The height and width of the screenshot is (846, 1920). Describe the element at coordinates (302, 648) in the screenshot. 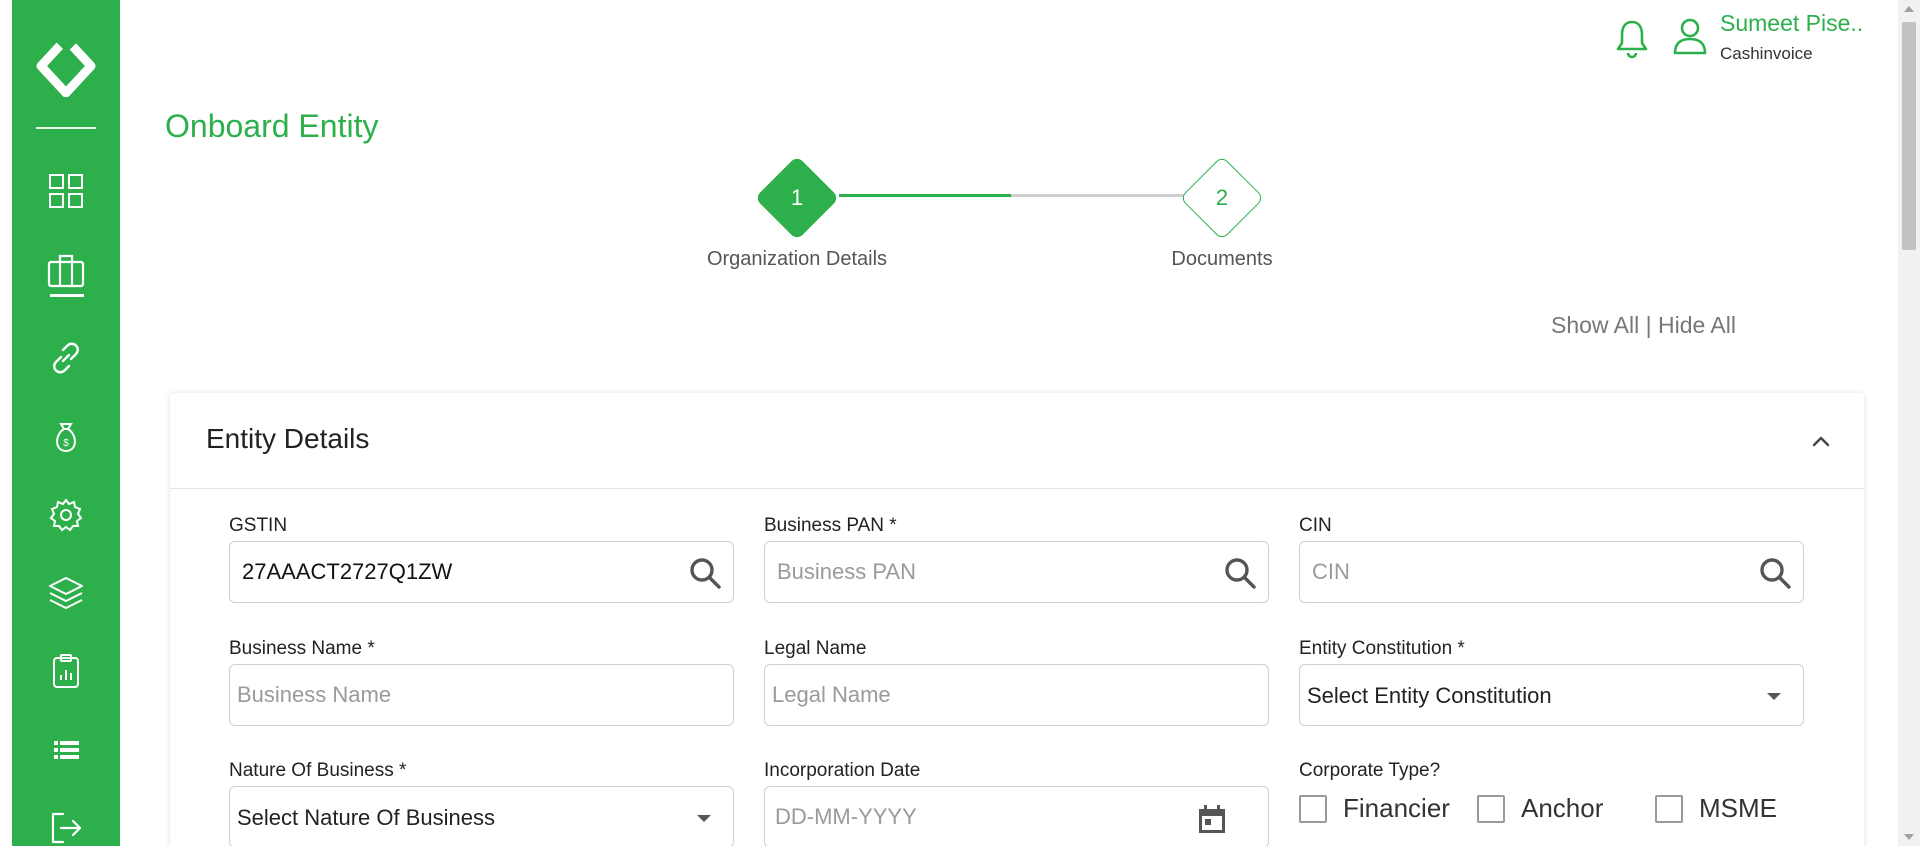

I see `business-name-label: Business Name *` at that location.